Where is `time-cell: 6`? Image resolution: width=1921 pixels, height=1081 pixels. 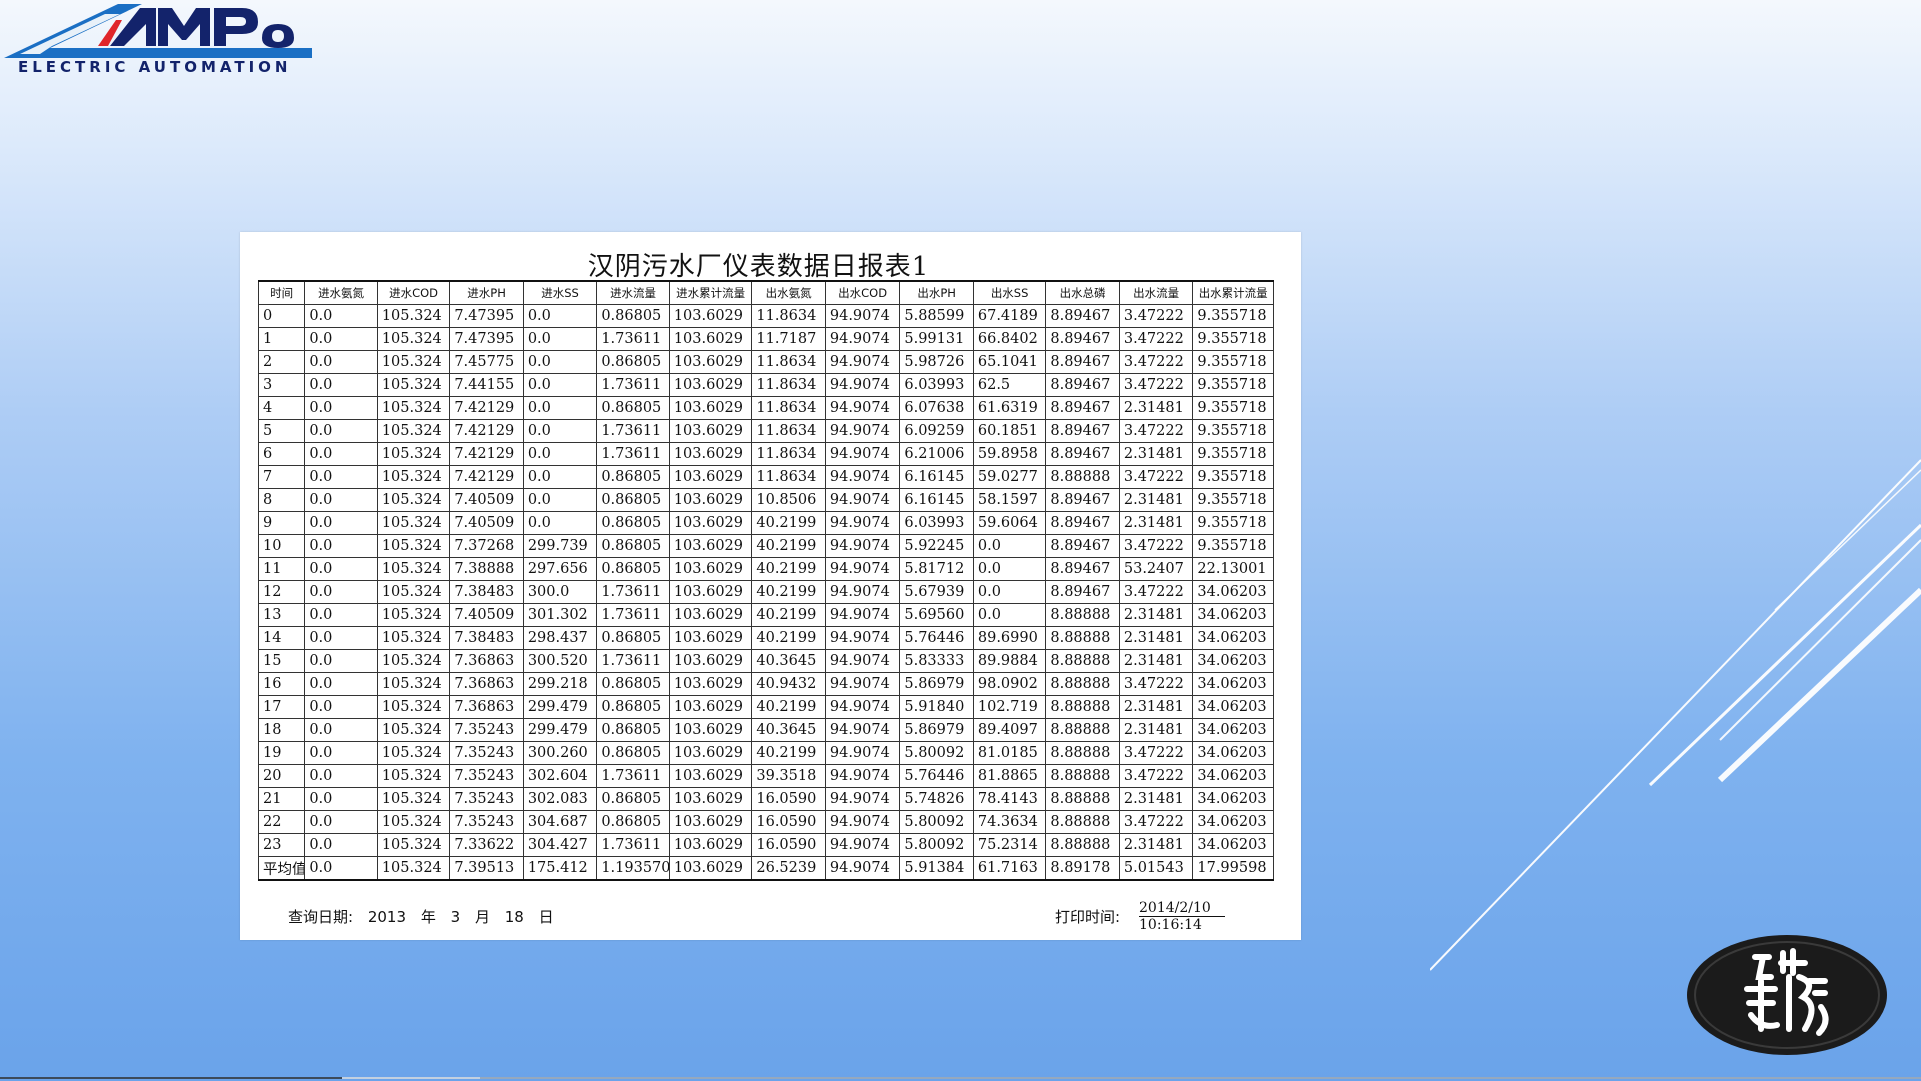
time-cell: 6 is located at coordinates (281, 454).